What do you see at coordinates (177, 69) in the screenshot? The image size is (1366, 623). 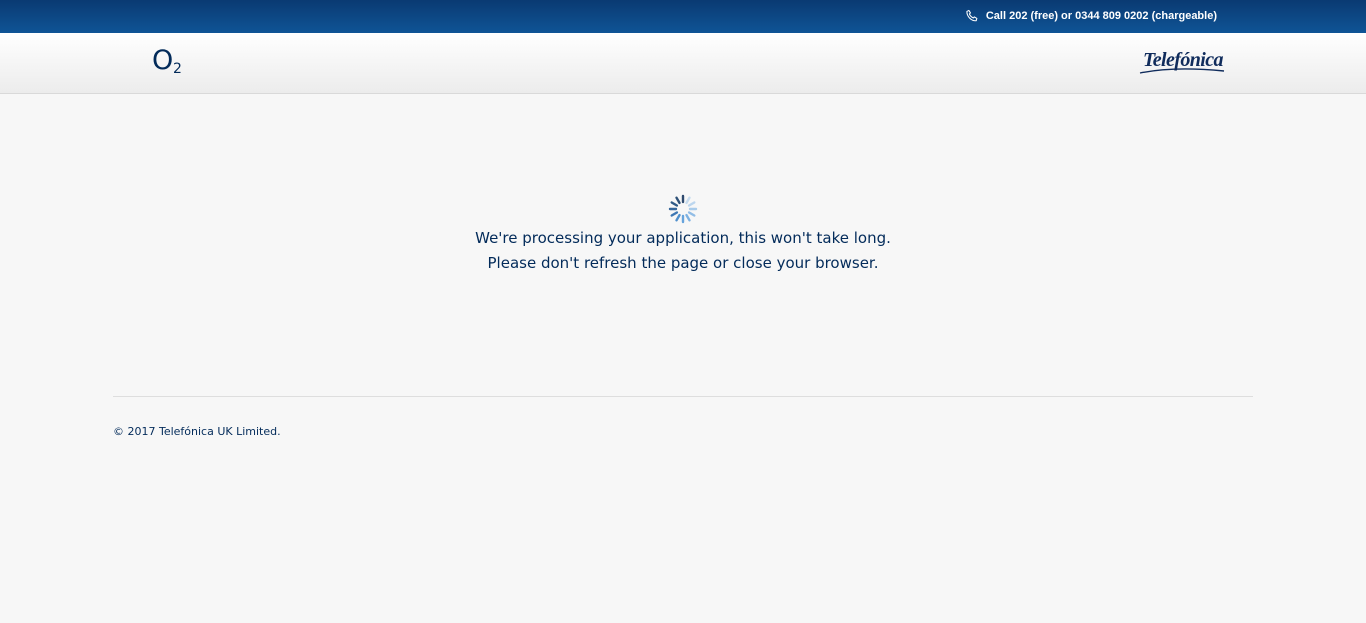 I see `o2-logo-subscript: 2` at bounding box center [177, 69].